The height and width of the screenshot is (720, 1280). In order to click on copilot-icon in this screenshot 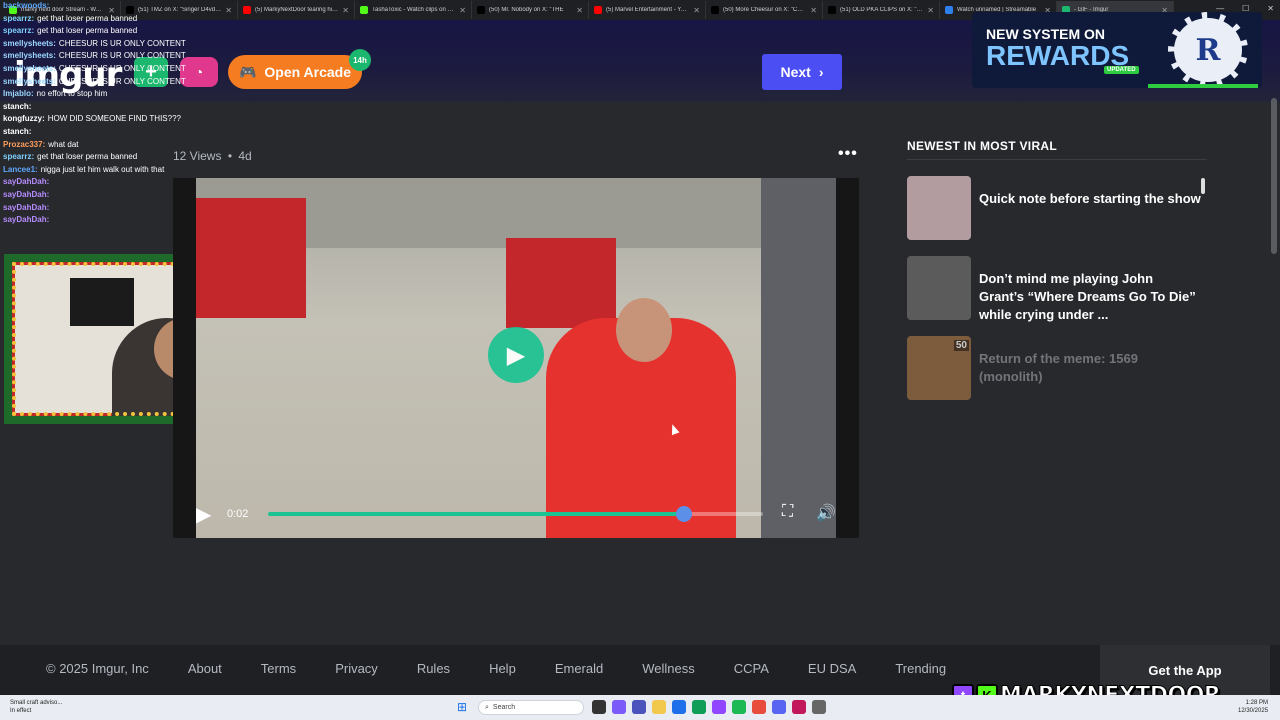, I will do `click(619, 707)`.